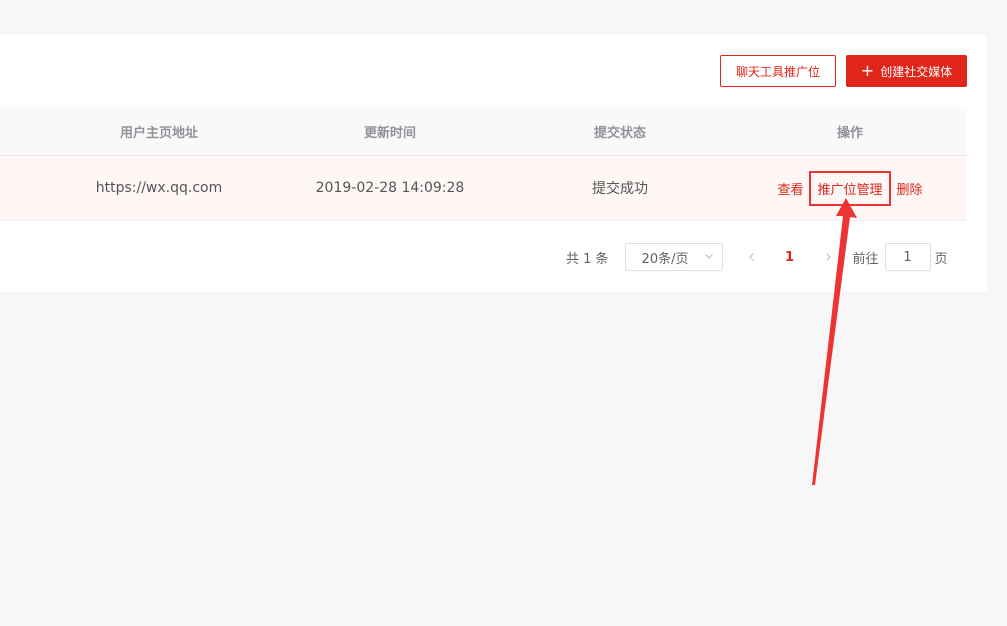 Image resolution: width=1007 pixels, height=626 pixels. I want to click on delete-link: 删除, so click(910, 188).